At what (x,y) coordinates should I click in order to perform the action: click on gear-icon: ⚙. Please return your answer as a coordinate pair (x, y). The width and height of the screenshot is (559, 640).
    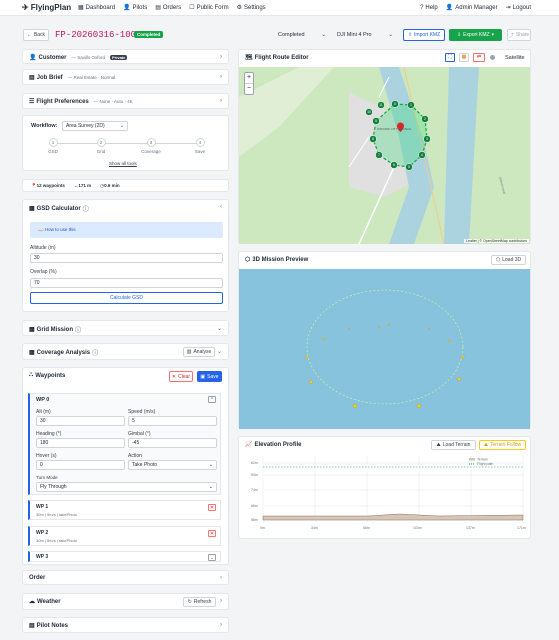
    Looking at the image, I should click on (239, 8).